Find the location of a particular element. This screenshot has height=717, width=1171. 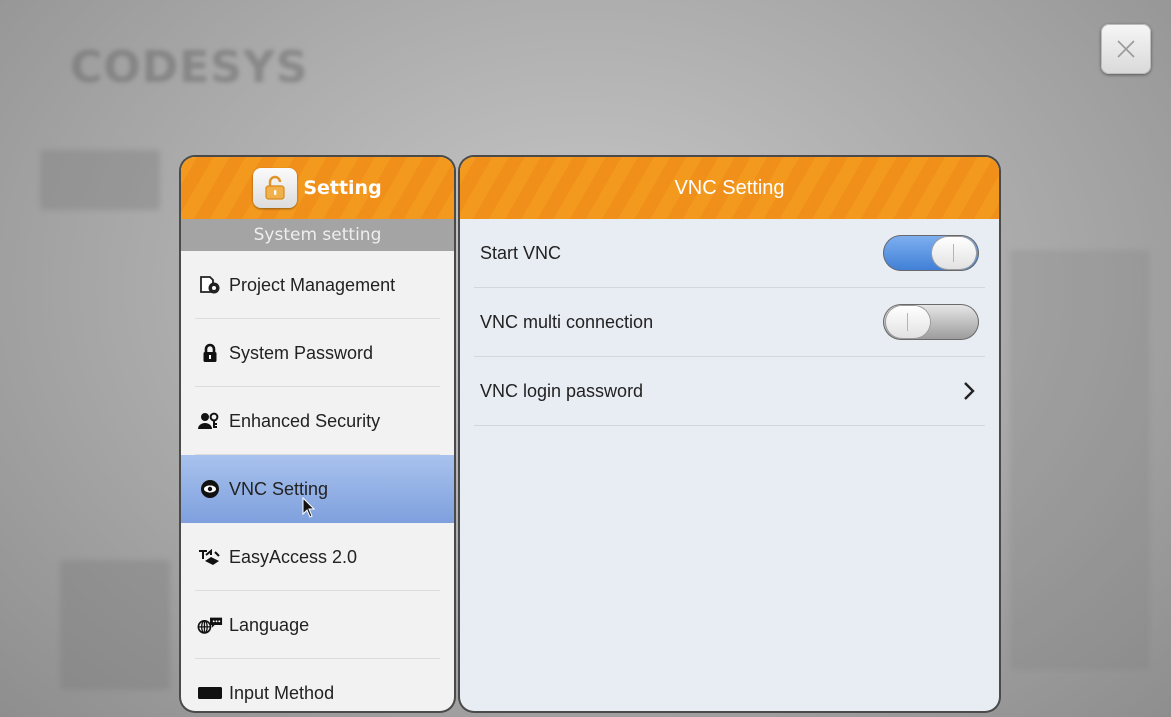

menu-item-label: EasyAccess 2.0 is located at coordinates (293, 556).